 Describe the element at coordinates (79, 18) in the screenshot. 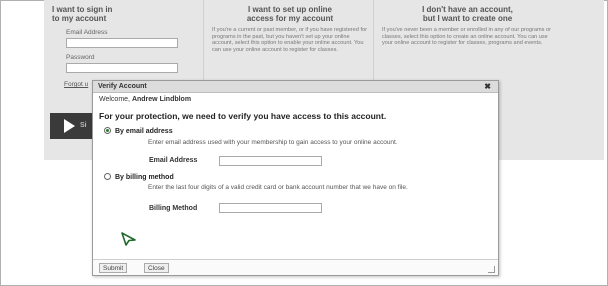

I see `sign-in-title-line2: to my account` at that location.